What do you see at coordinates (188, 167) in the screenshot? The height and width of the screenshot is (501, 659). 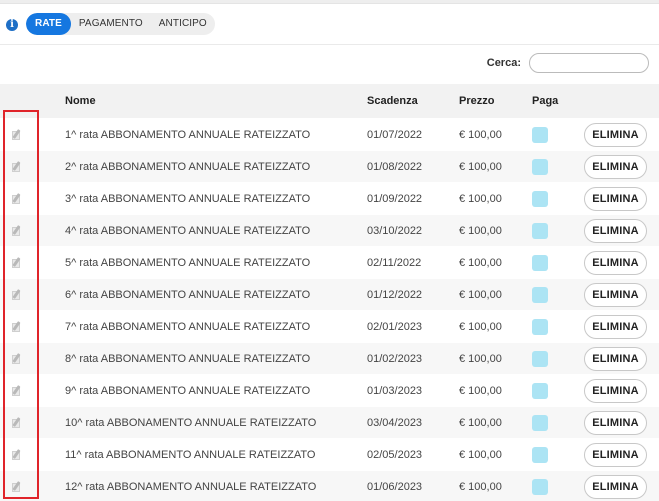 I see `installment-name: 2^ rata ABBONAMENTO ANNUALE RATEIZZATO` at bounding box center [188, 167].